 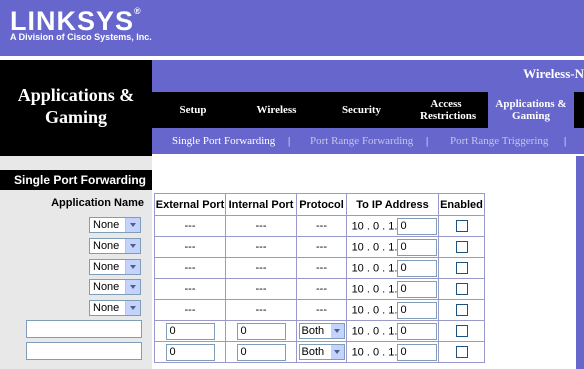 What do you see at coordinates (461, 204) in the screenshot?
I see `col-header: Enabled` at bounding box center [461, 204].